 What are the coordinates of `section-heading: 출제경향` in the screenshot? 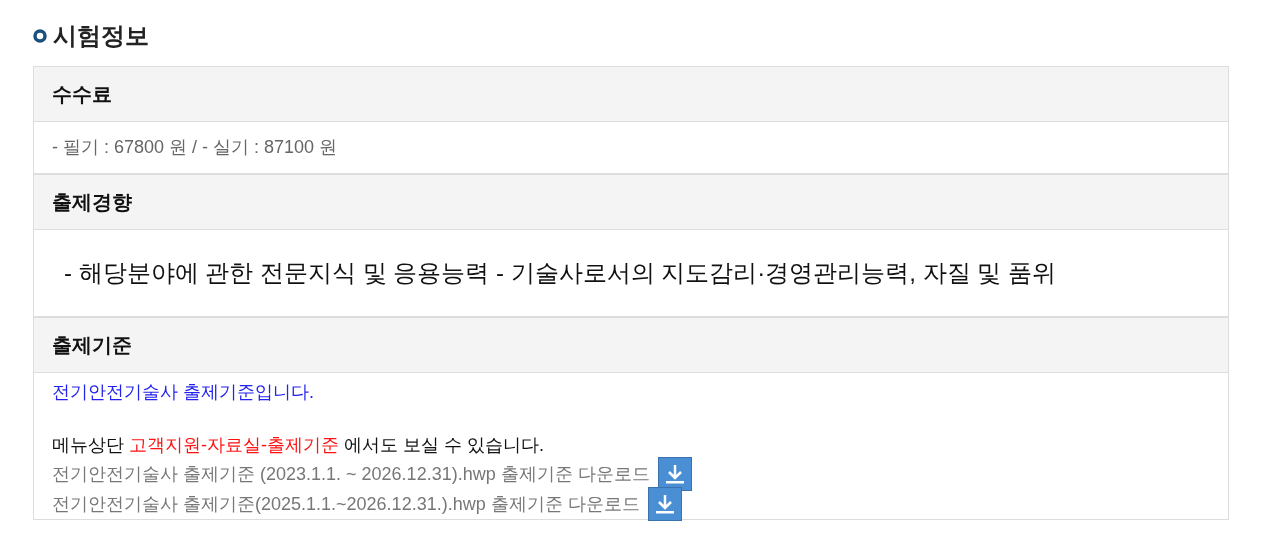 It's located at (92, 202).